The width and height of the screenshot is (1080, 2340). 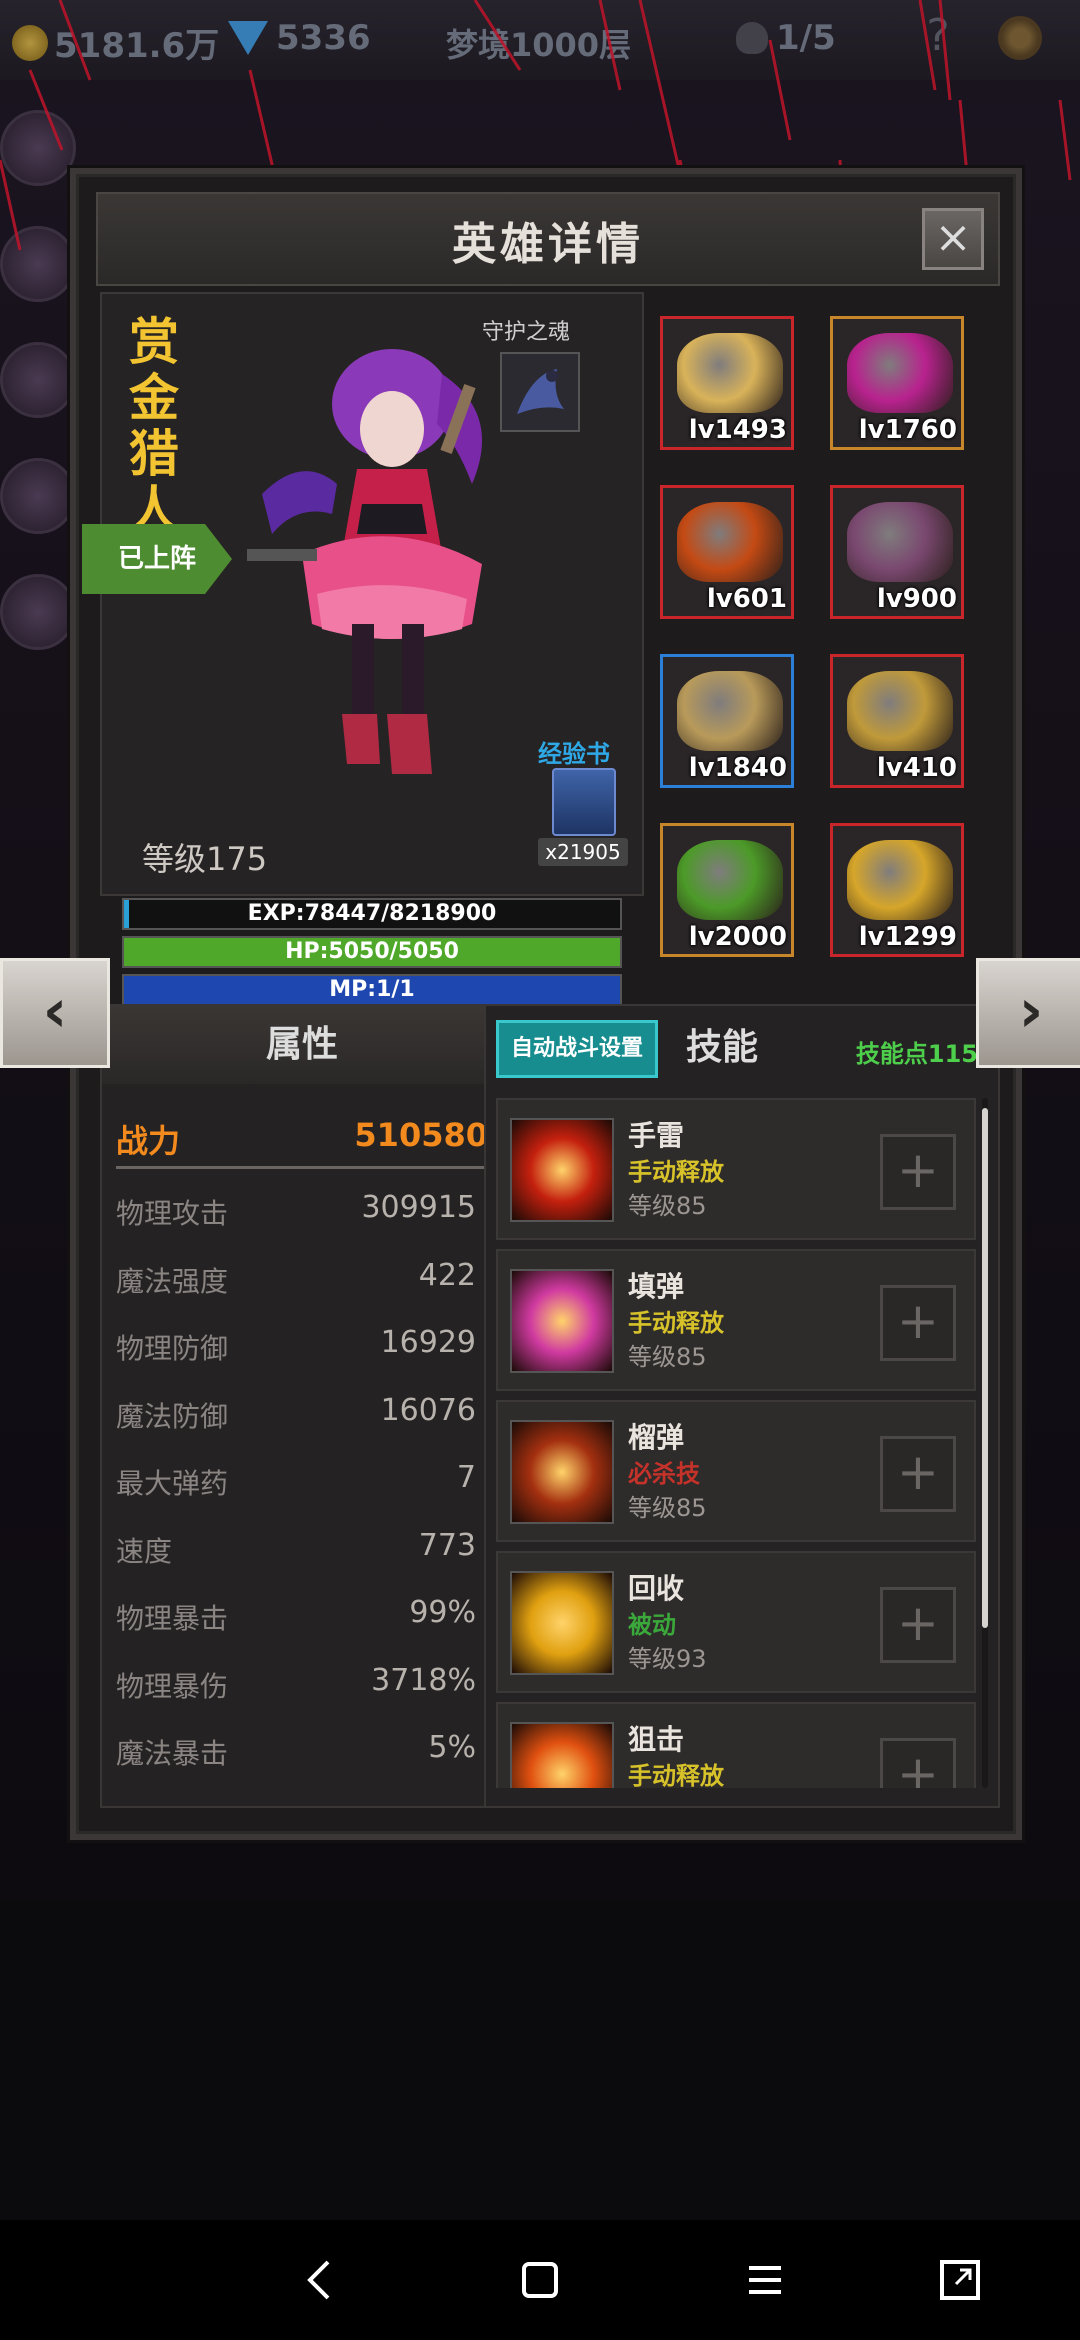 What do you see at coordinates (172, 1753) in the screenshot?
I see `attribute-label: 魔法暴击` at bounding box center [172, 1753].